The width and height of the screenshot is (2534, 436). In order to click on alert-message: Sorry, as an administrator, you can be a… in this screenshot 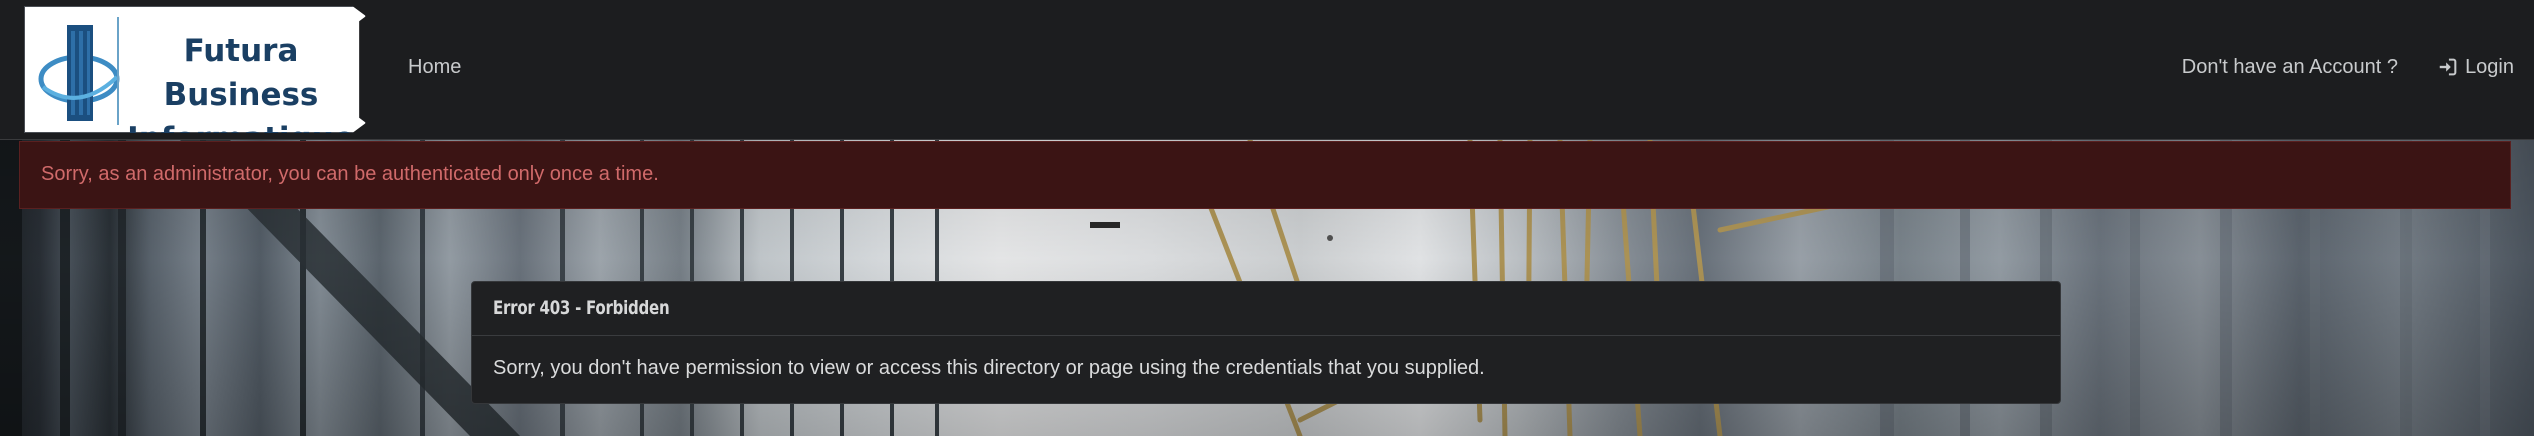, I will do `click(350, 174)`.